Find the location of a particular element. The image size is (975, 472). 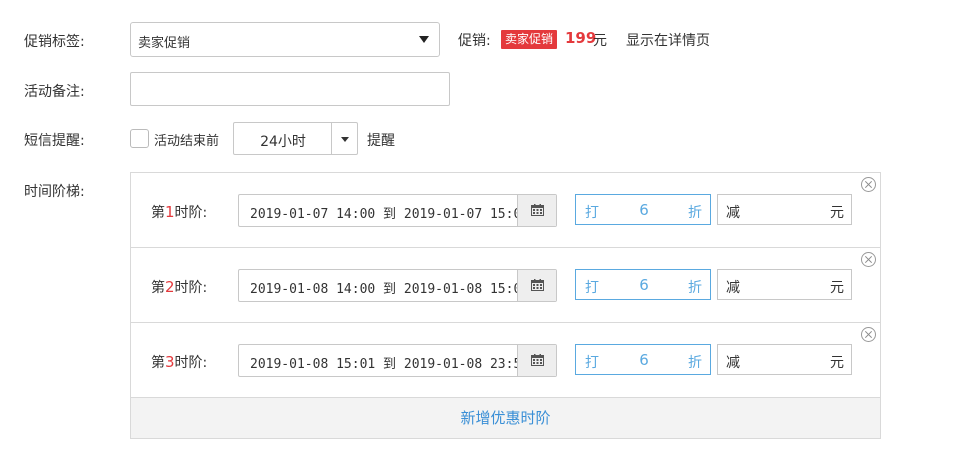

sms-reminder-label: 短信提醒: is located at coordinates (54, 141).